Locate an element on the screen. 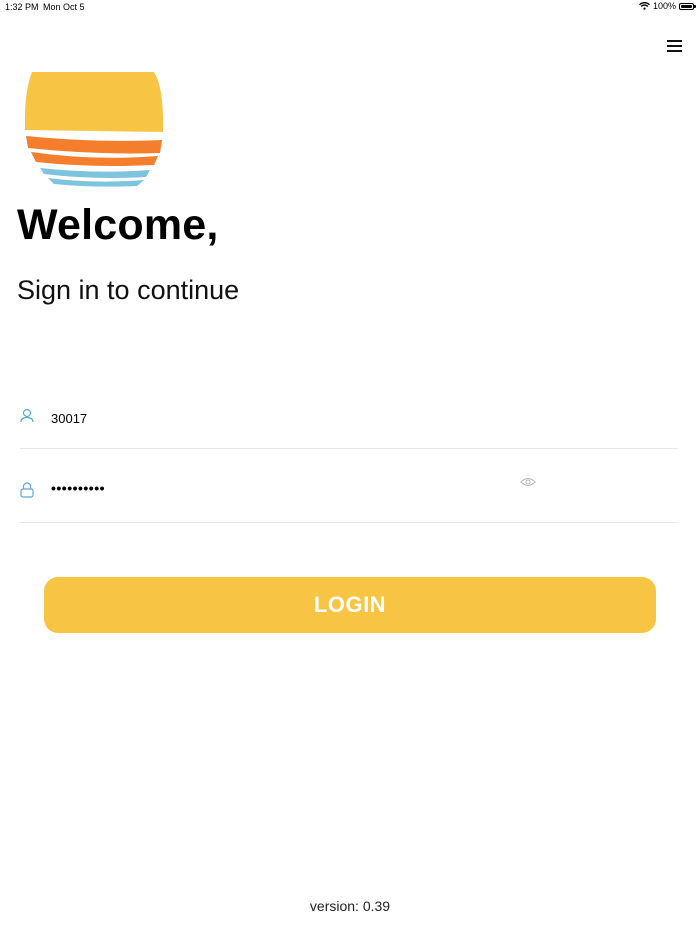 This screenshot has width=700, height=934. user-icon is located at coordinates (27, 418).